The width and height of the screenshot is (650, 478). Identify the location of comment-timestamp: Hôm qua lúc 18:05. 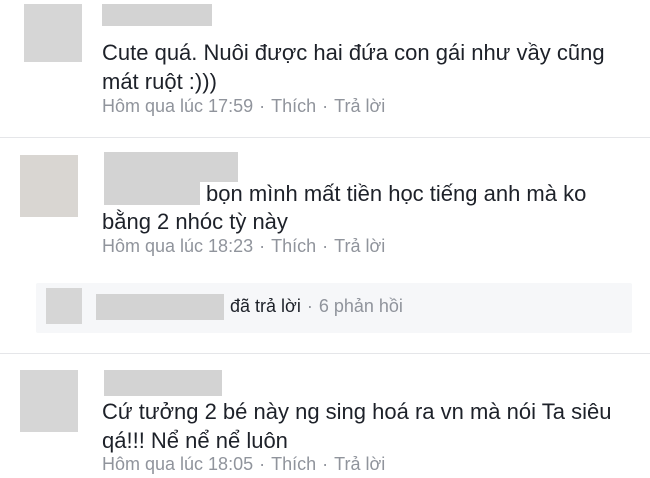
(177, 464).